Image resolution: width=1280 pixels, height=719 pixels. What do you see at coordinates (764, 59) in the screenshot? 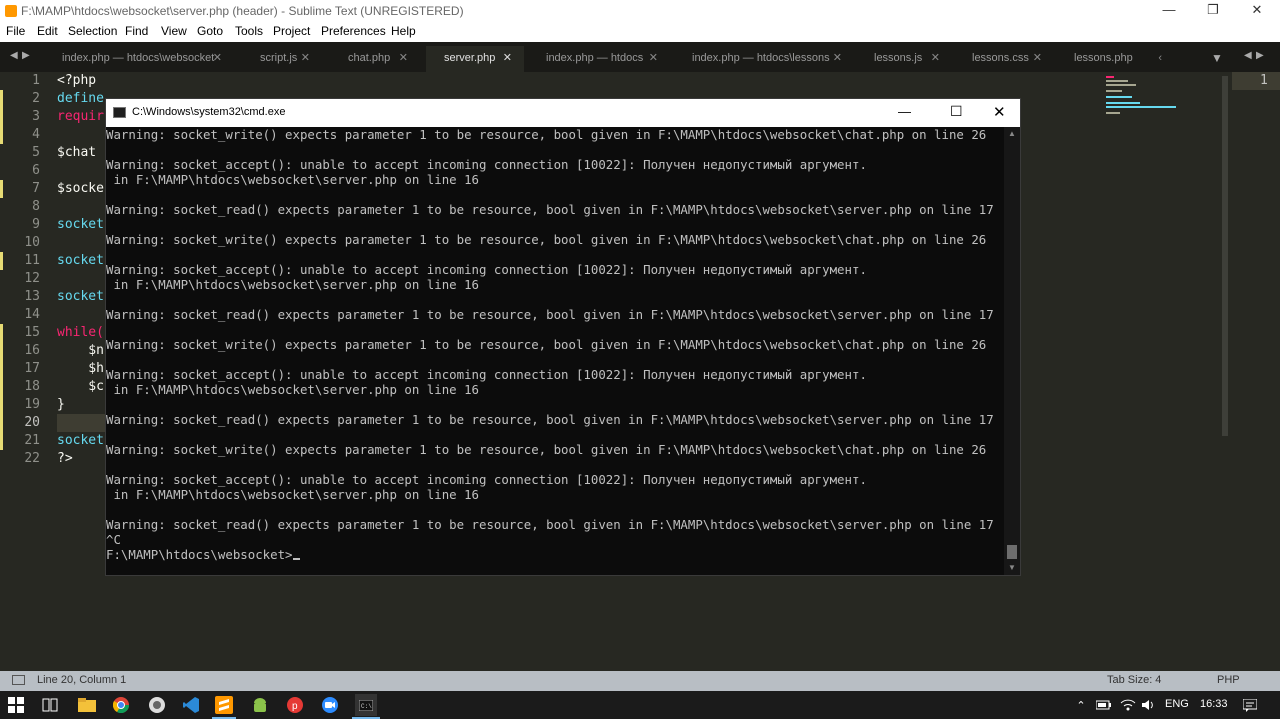
I see `tab-index-lessons: index.php — htdocs\lessons ✕` at bounding box center [764, 59].